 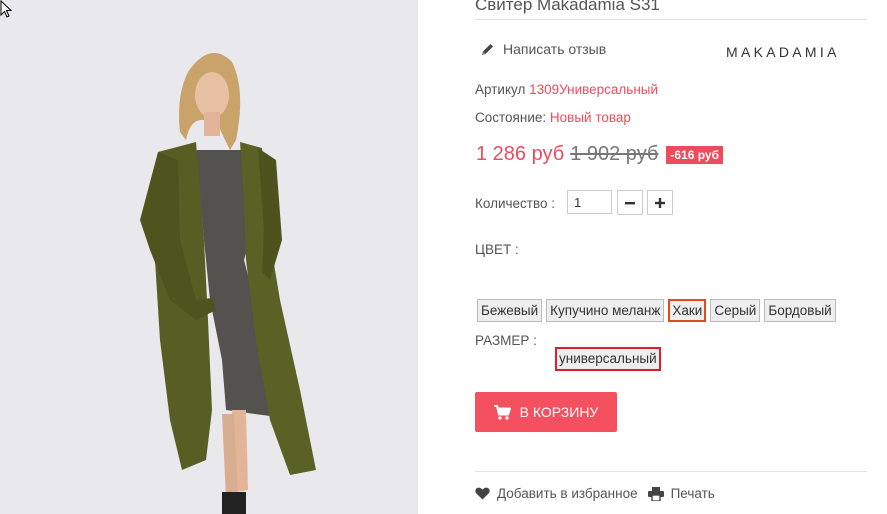 I want to click on old-price: 1 902 руб, so click(x=614, y=154).